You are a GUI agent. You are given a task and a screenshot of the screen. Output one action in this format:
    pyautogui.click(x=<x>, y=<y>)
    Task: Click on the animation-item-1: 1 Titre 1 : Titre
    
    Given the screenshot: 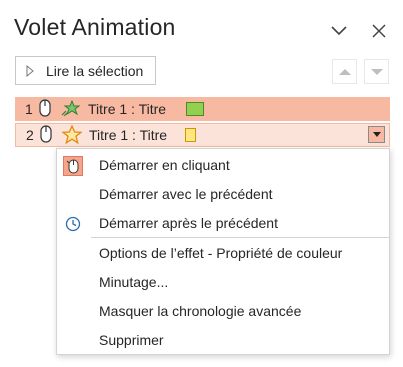 What is the action you would take?
    pyautogui.click(x=202, y=109)
    